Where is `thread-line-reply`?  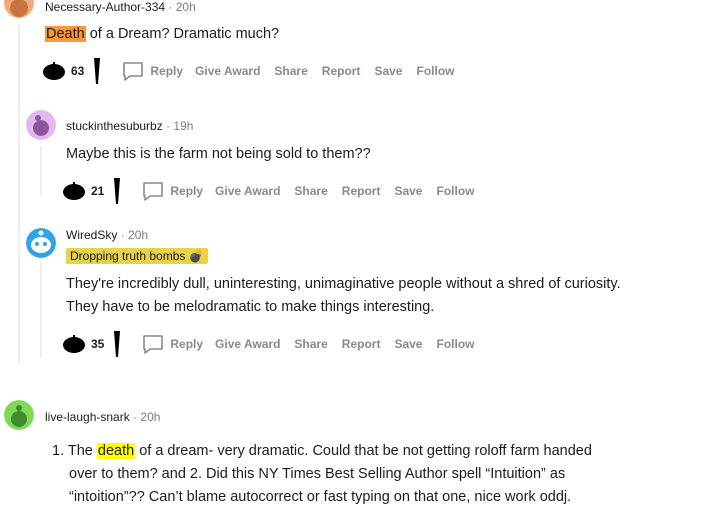 thread-line-reply is located at coordinates (41, 171).